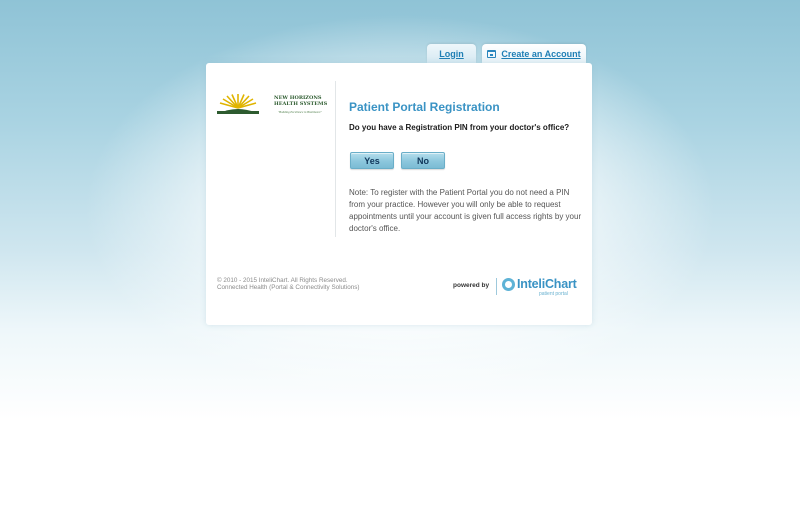 This screenshot has height=512, width=800. I want to click on tab-create-account-label: Create an Account, so click(540, 54).